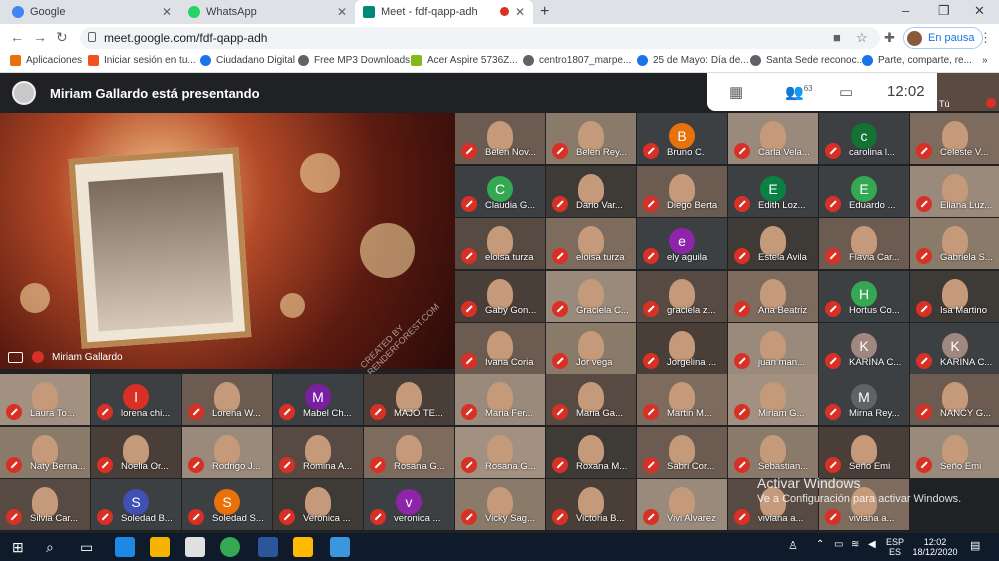 This screenshot has width=999, height=561. What do you see at coordinates (340, 547) in the screenshot?
I see `app-icon` at bounding box center [340, 547].